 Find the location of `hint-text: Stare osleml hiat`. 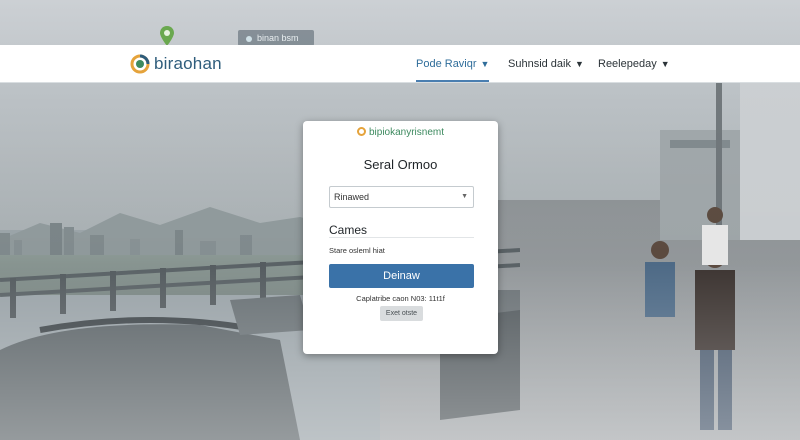

hint-text: Stare osleml hiat is located at coordinates (357, 250).